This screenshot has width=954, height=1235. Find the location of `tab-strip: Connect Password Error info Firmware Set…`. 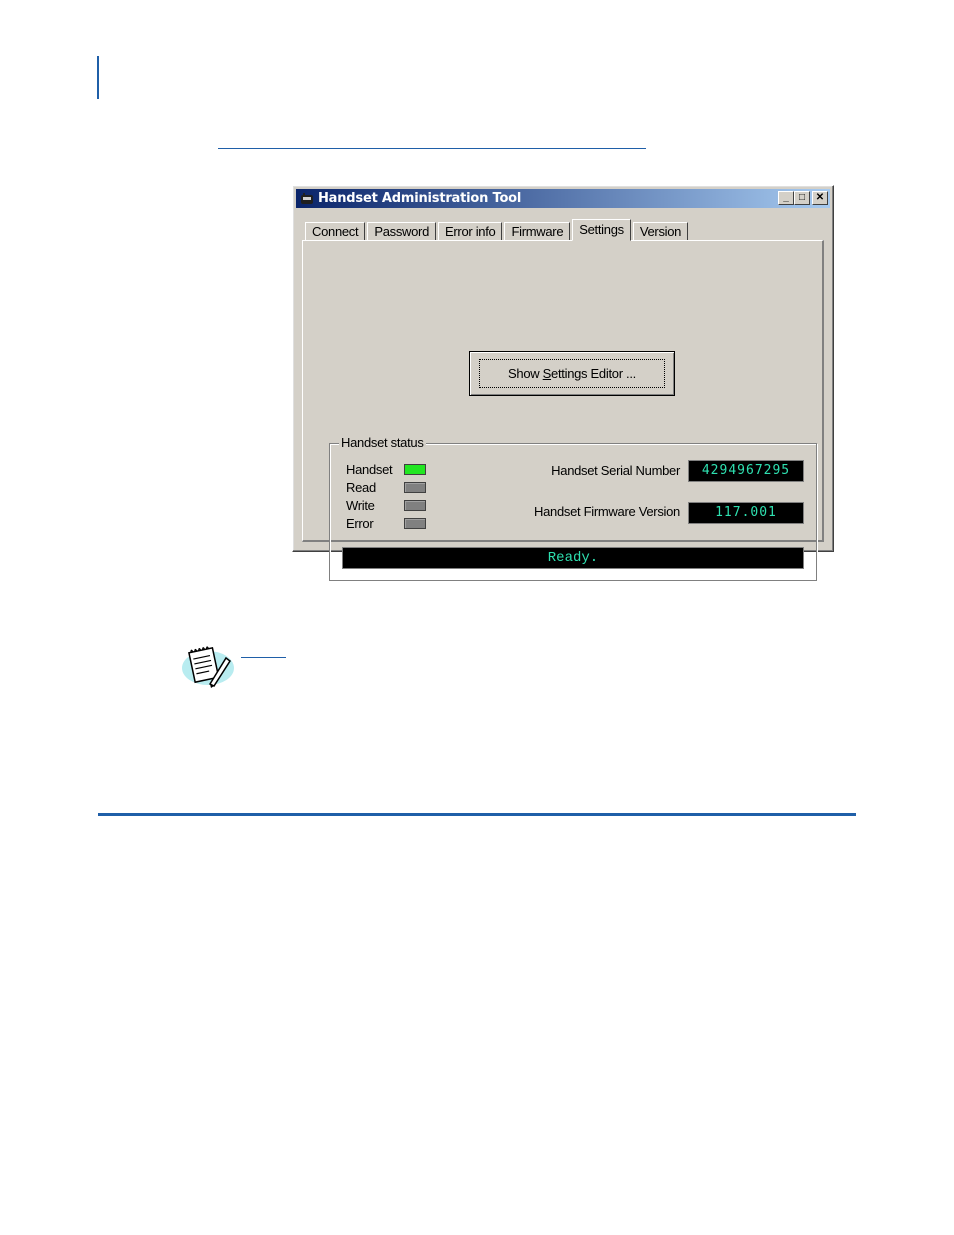

tab-strip: Connect Password Error info Firmware Set… is located at coordinates (497, 230).